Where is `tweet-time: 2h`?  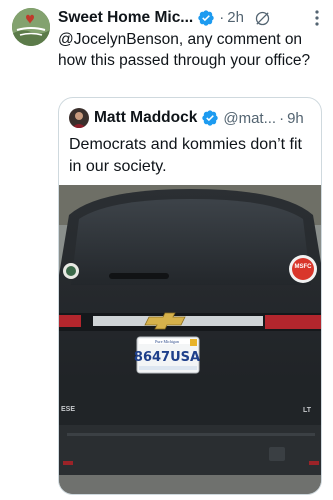
tweet-time: 2h is located at coordinates (235, 18).